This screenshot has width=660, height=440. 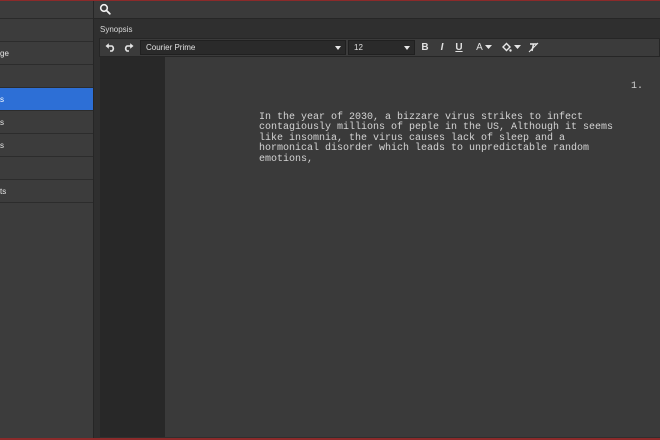 What do you see at coordinates (105, 9) in the screenshot?
I see `search-icon` at bounding box center [105, 9].